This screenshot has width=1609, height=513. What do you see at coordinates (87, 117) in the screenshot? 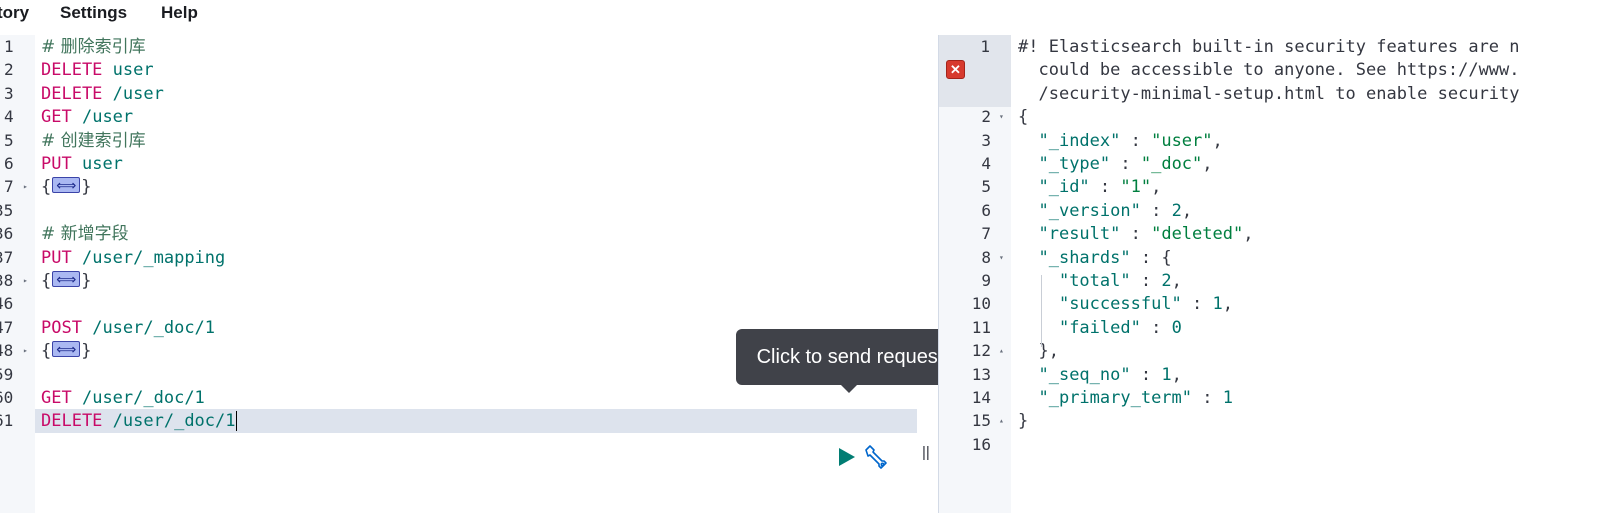
I see `code-text: GET /user` at bounding box center [87, 117].